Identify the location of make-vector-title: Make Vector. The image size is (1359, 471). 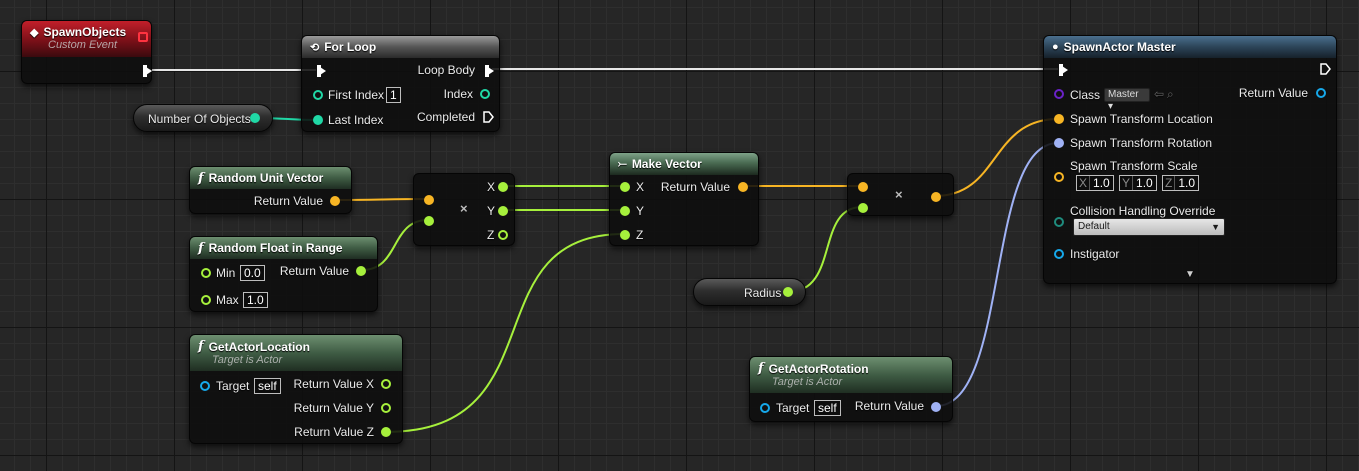
(666, 164).